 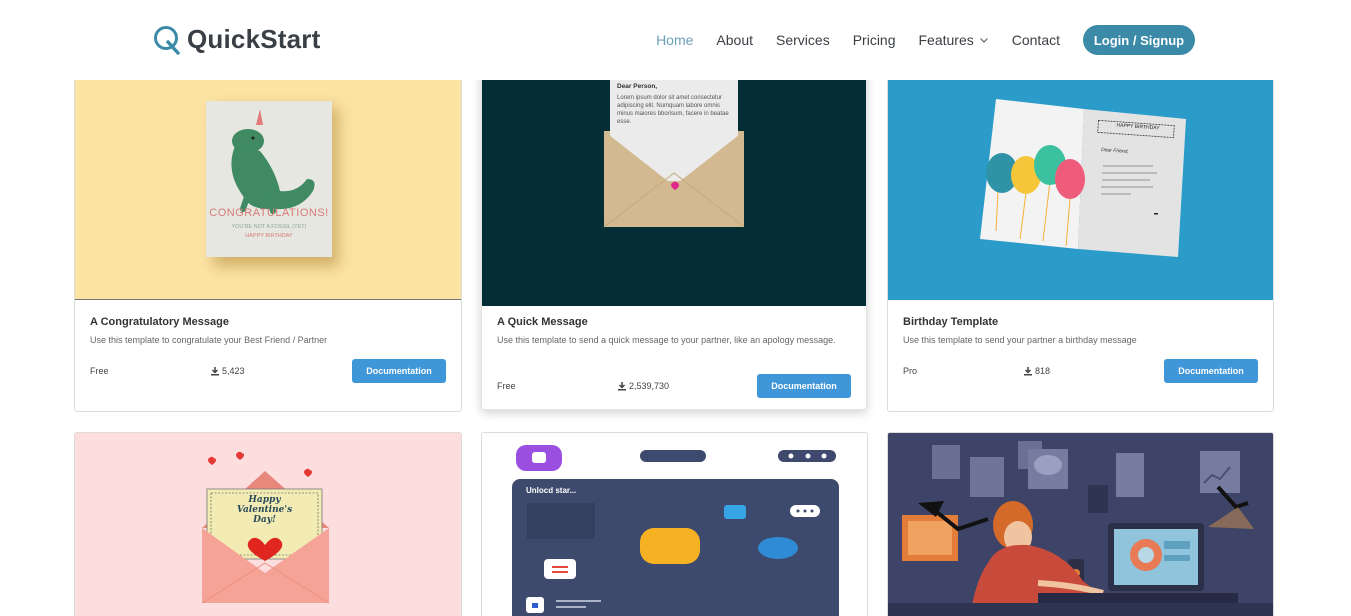 What do you see at coordinates (272, 184) in the screenshot?
I see `dinosaur-card-illustration` at bounding box center [272, 184].